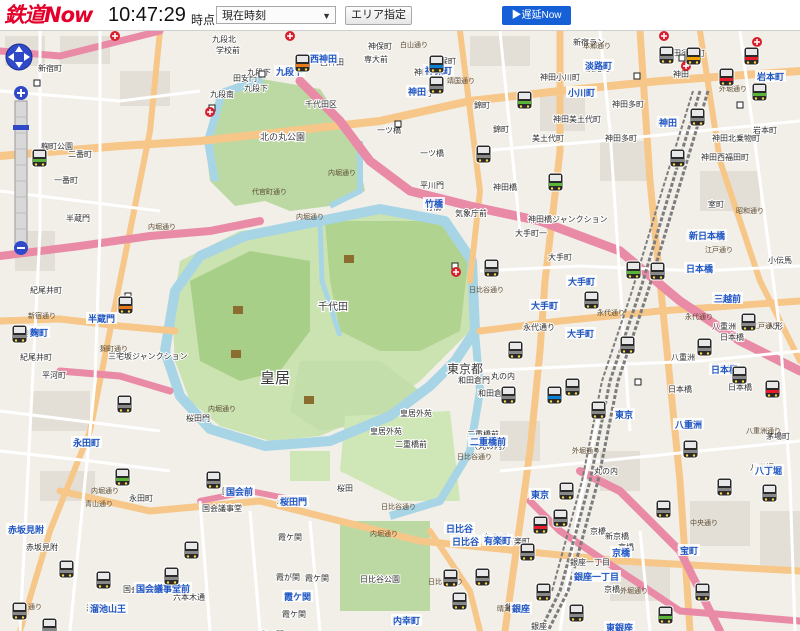 Image resolution: width=800 pixels, height=631 pixels. I want to click on station-name-badge: 麹町, so click(39, 332).